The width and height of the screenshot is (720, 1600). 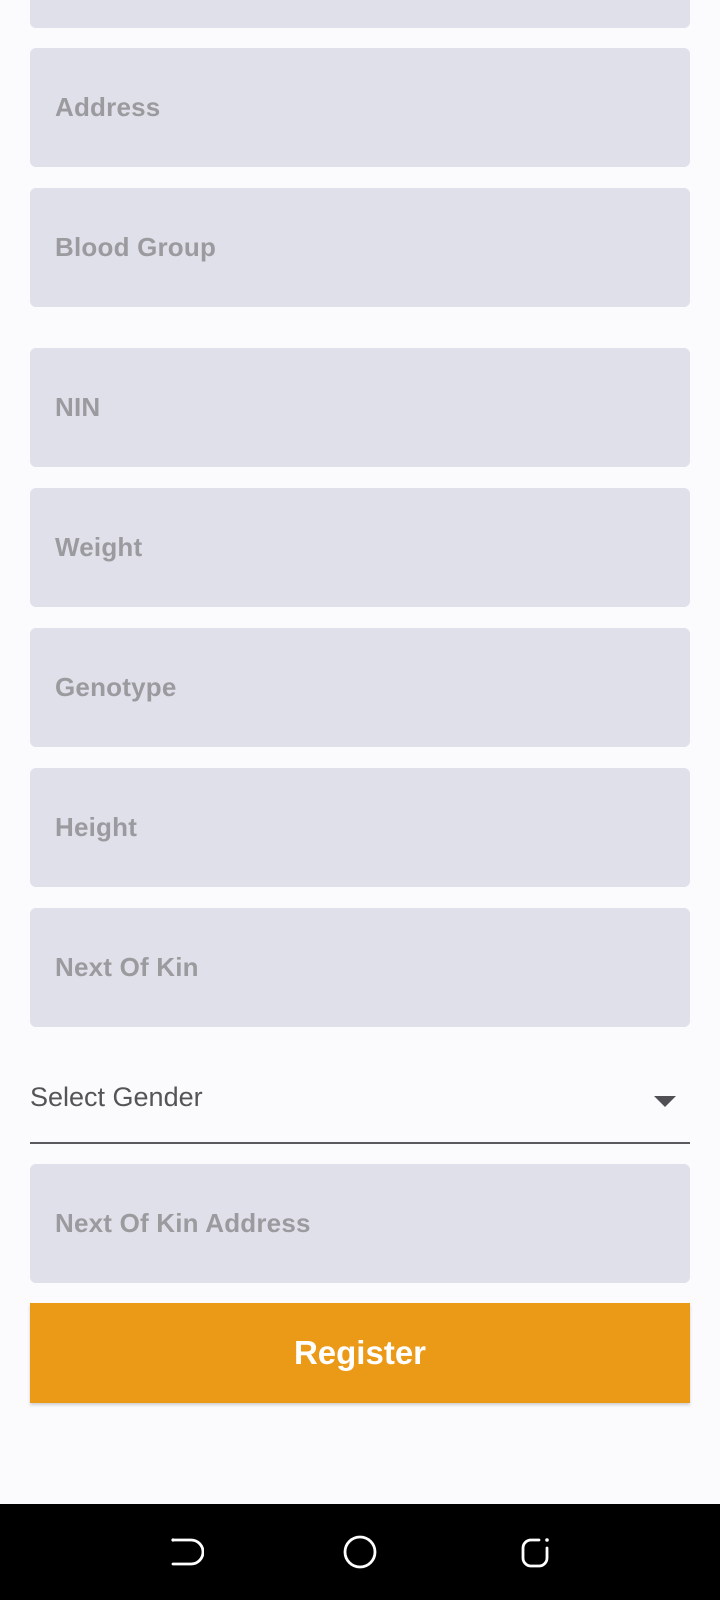 What do you see at coordinates (360, 14) in the screenshot?
I see `previous-field` at bounding box center [360, 14].